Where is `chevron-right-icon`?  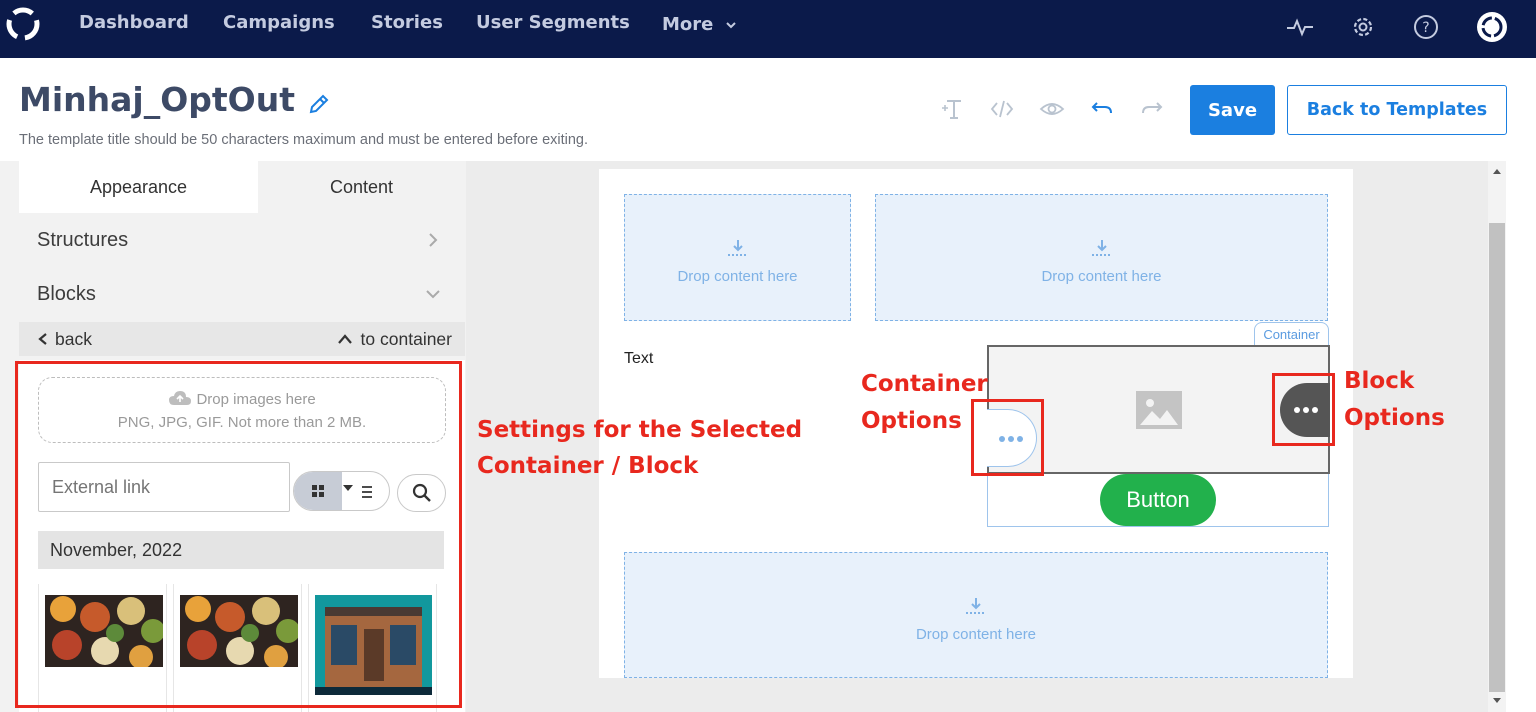
chevron-right-icon is located at coordinates (433, 240).